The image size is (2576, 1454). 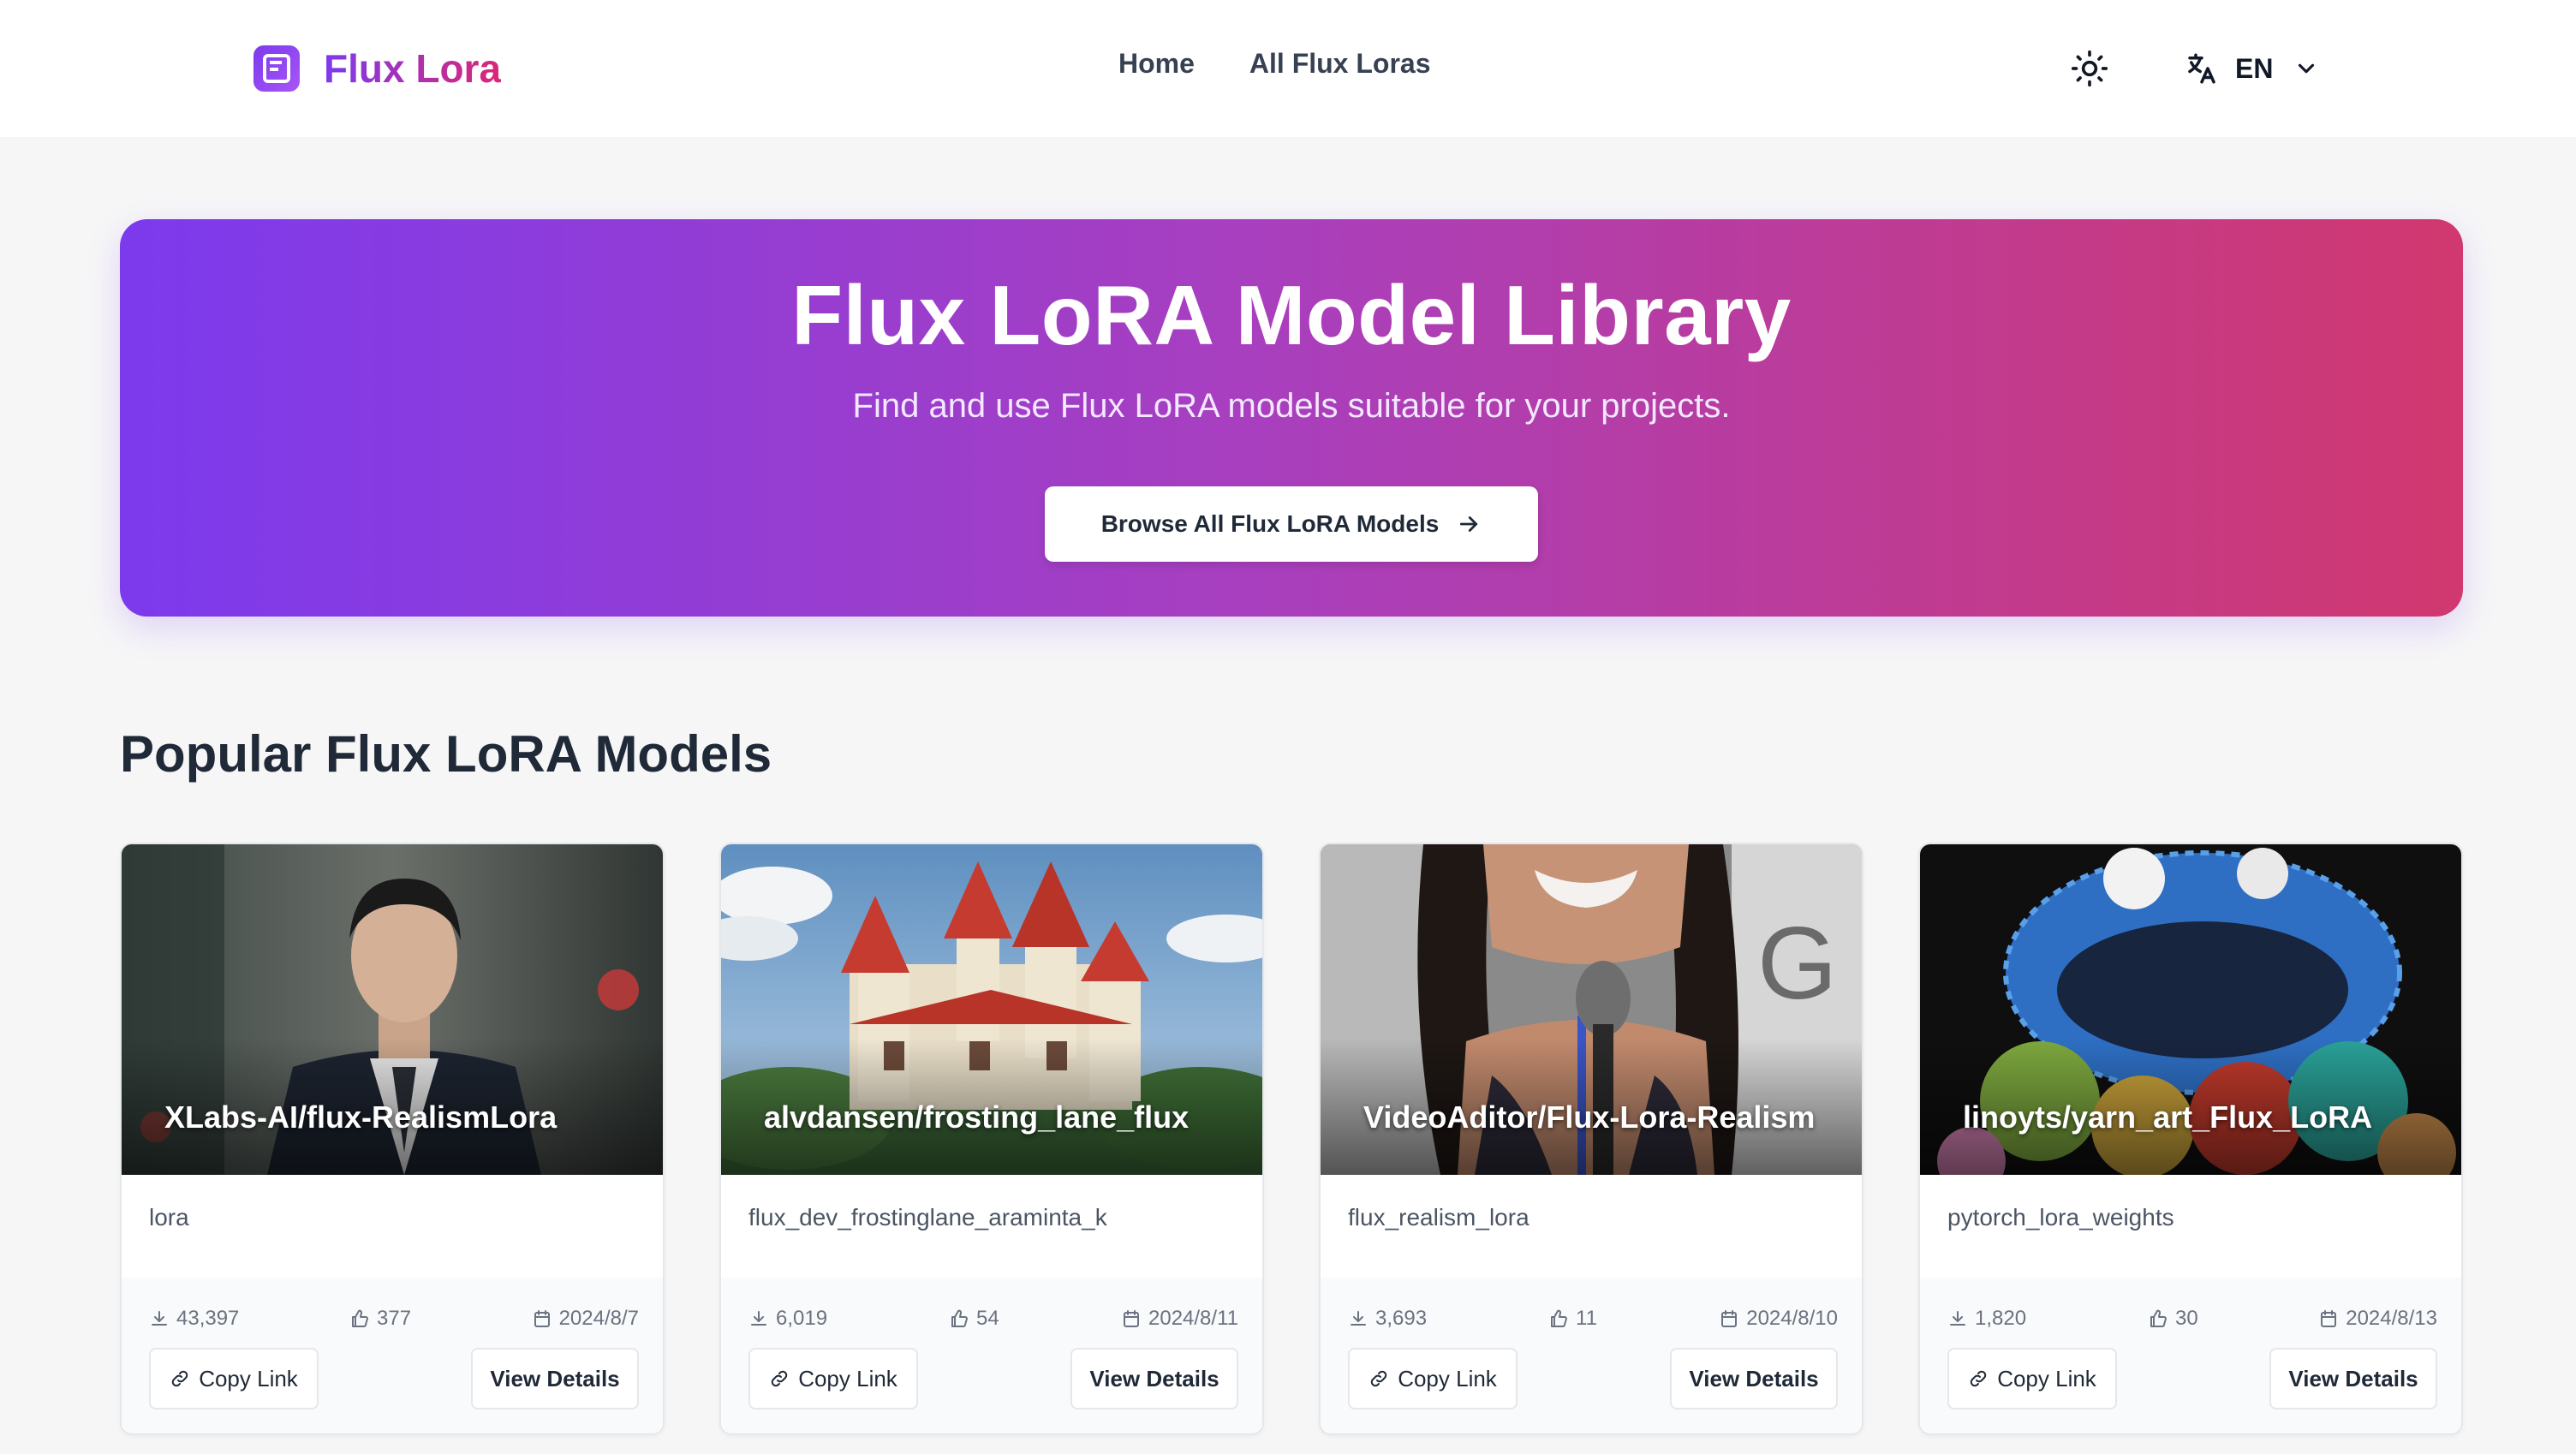 What do you see at coordinates (1792, 1318) in the screenshot?
I see `model-date: 2024/8/10` at bounding box center [1792, 1318].